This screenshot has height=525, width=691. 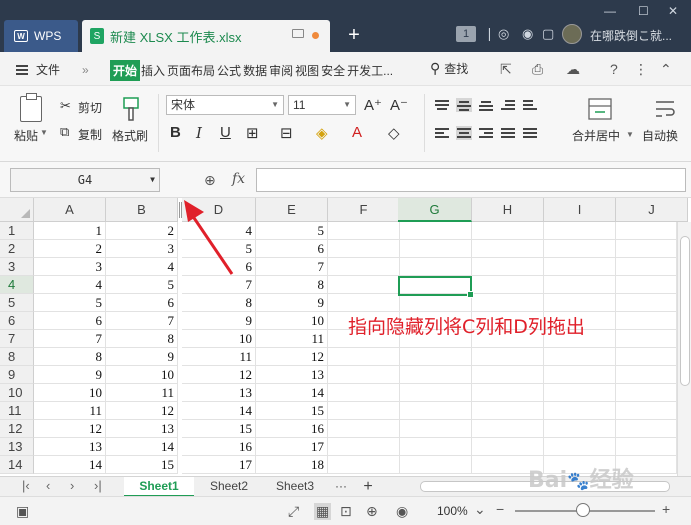 What do you see at coordinates (600, 109) in the screenshot?
I see `merge-cells-icon` at bounding box center [600, 109].